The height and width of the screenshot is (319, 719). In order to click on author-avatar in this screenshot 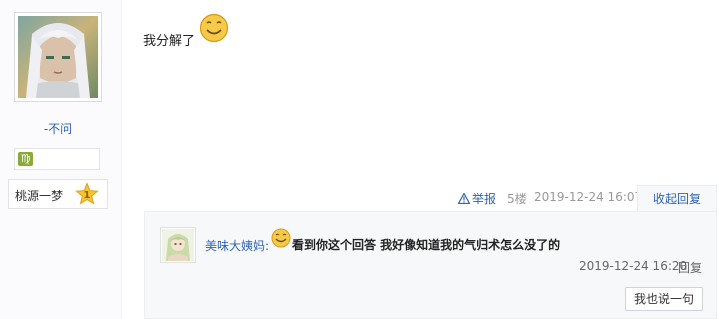, I will do `click(58, 57)`.